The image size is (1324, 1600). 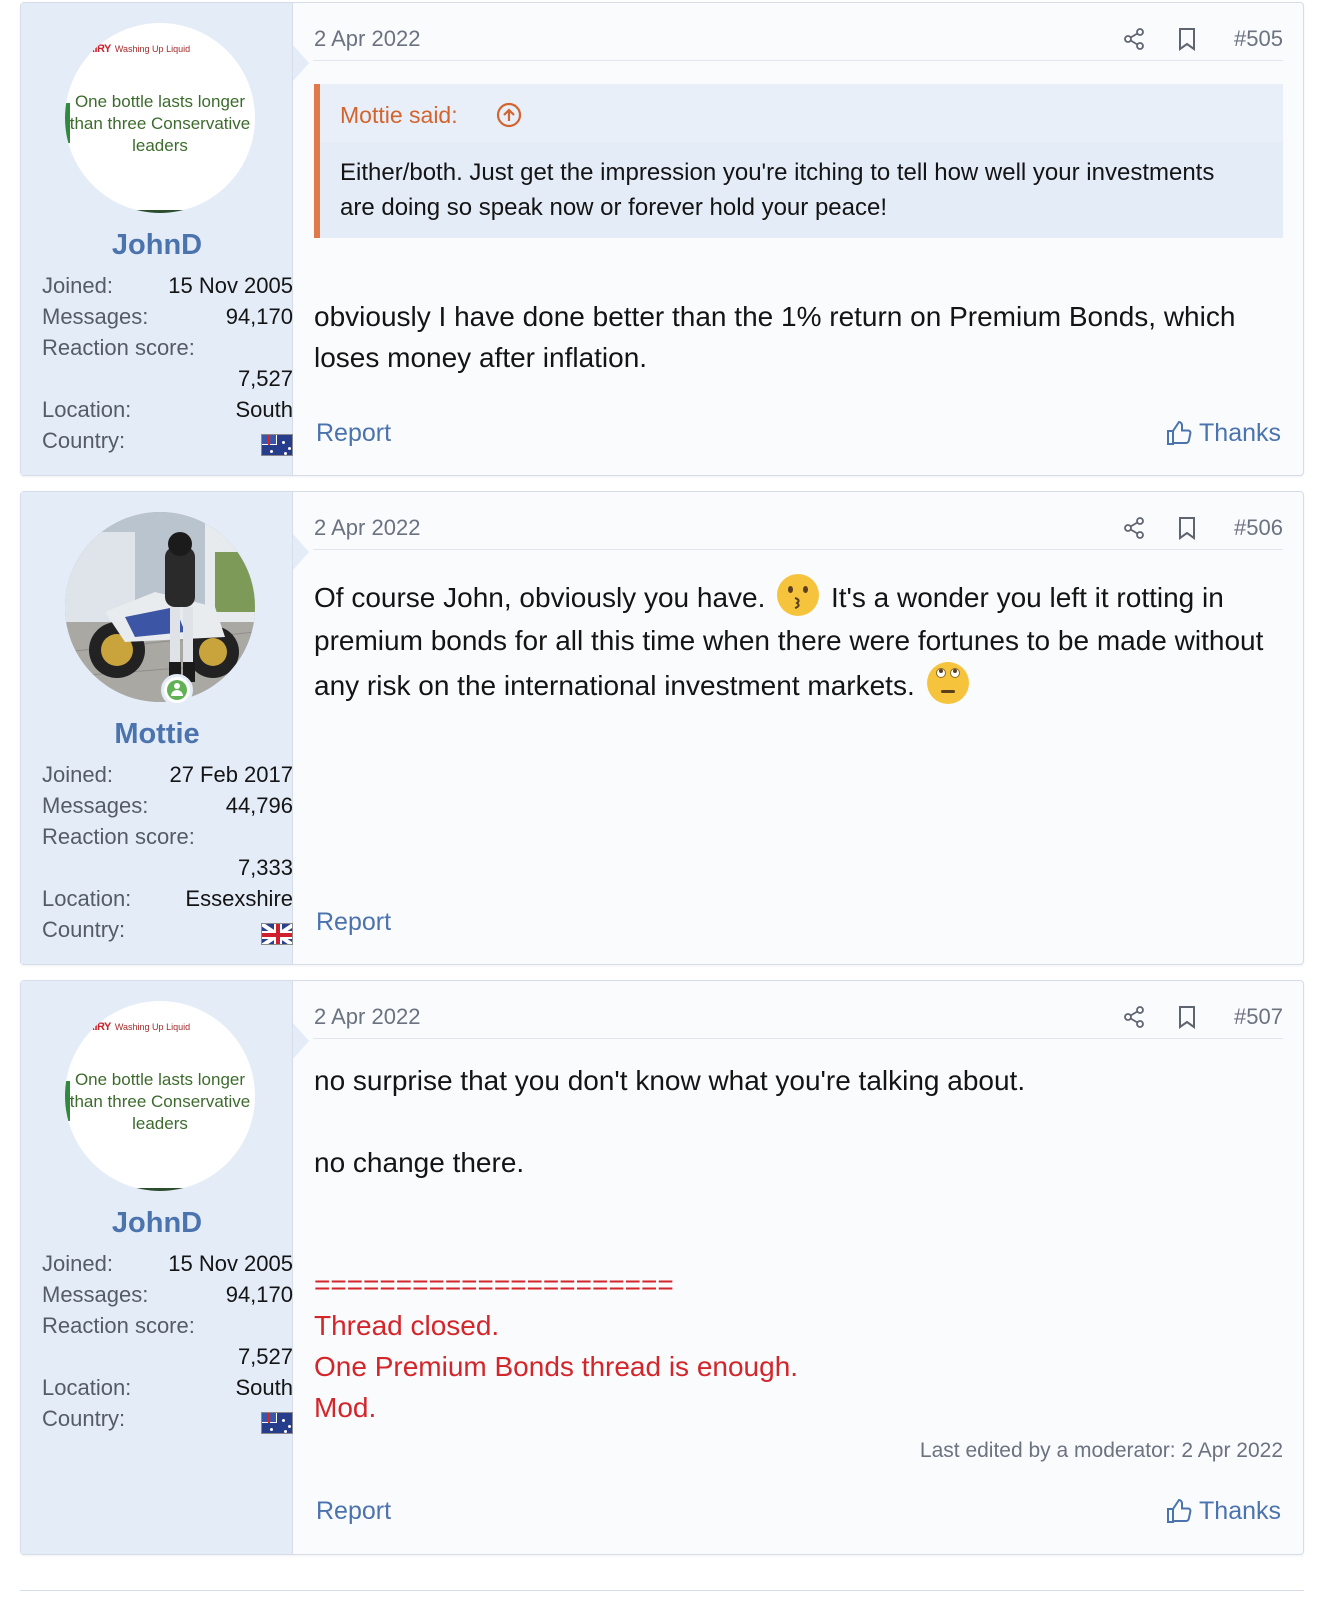 What do you see at coordinates (798, 521) in the screenshot?
I see `post-header: 2 Apr 2022 #506` at bounding box center [798, 521].